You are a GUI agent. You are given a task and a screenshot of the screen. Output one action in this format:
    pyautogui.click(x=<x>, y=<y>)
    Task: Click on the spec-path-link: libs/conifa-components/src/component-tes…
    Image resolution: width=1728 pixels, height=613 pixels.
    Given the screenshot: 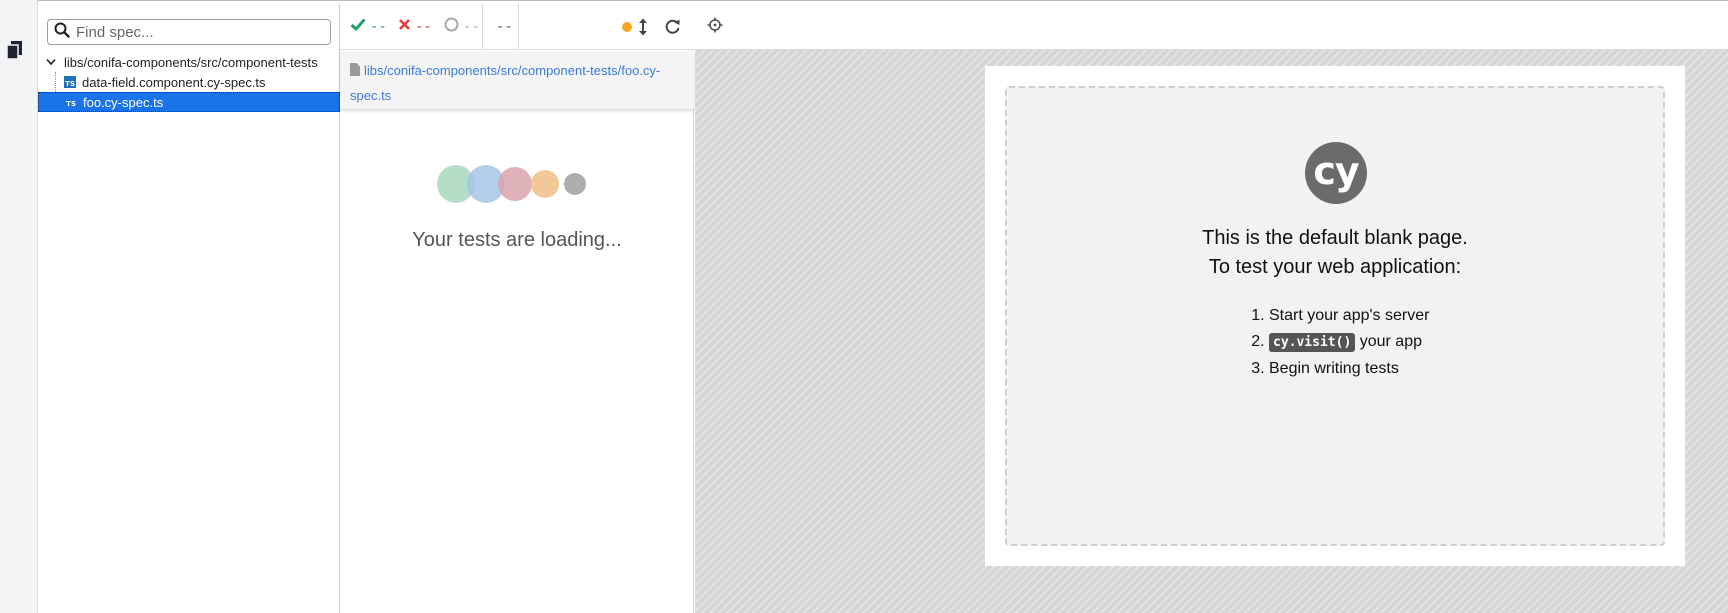 What is the action you would take?
    pyautogui.click(x=505, y=83)
    